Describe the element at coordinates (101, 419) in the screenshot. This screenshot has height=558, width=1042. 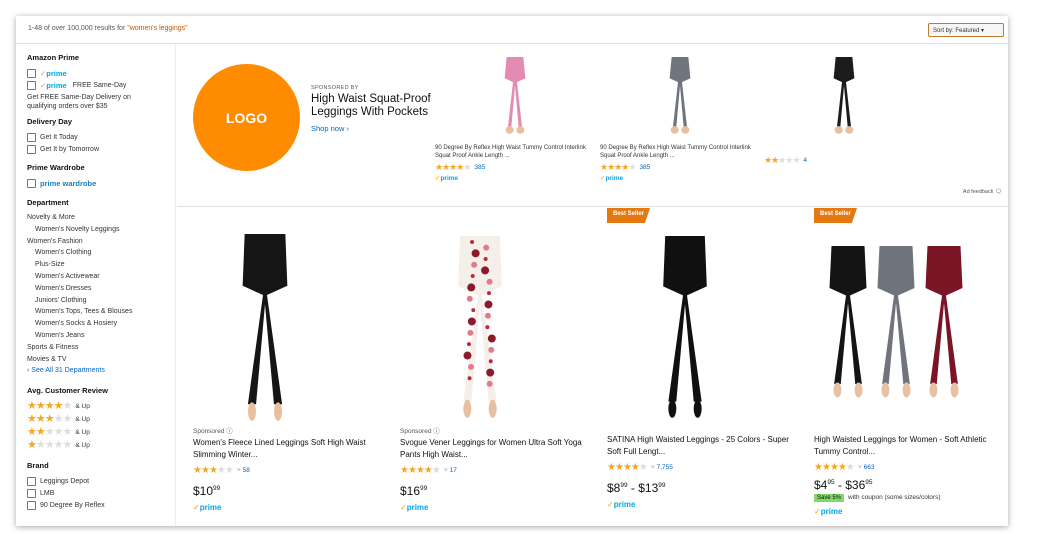
I see `review-filter-3: ★★★★★ & Up` at that location.